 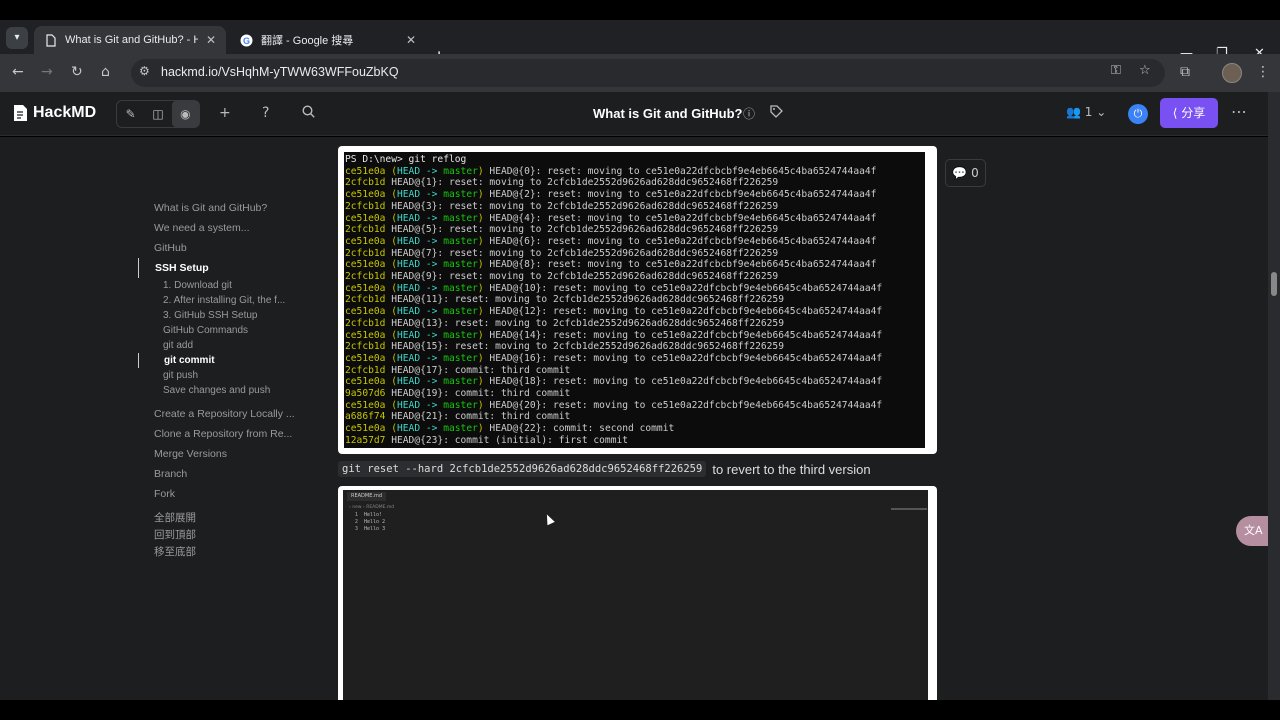 What do you see at coordinates (265, 113) in the screenshot?
I see `help-icon: ?` at bounding box center [265, 113].